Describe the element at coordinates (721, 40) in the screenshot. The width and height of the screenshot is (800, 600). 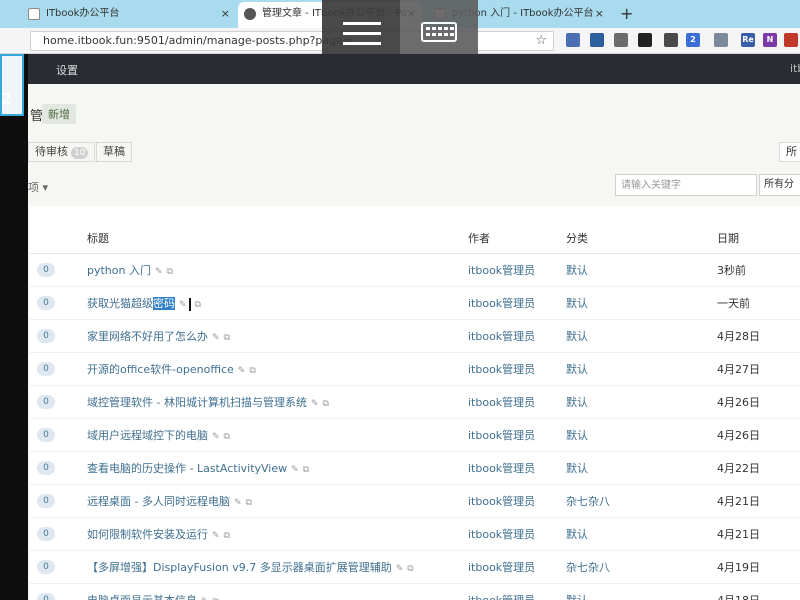
I see `lock-icon` at that location.